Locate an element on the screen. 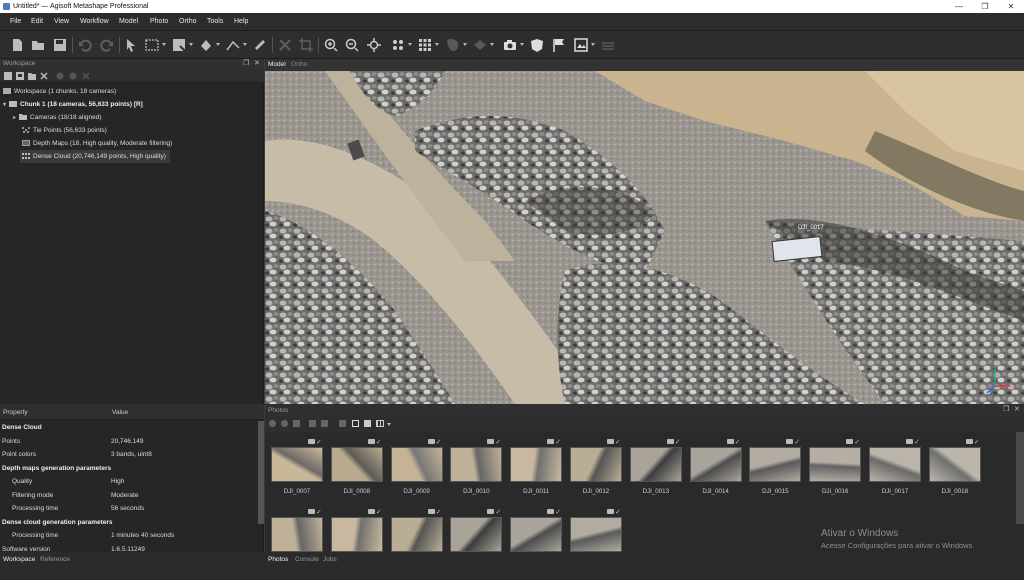 The image size is (1024, 580). close-button: ✕ is located at coordinates (1011, 6).